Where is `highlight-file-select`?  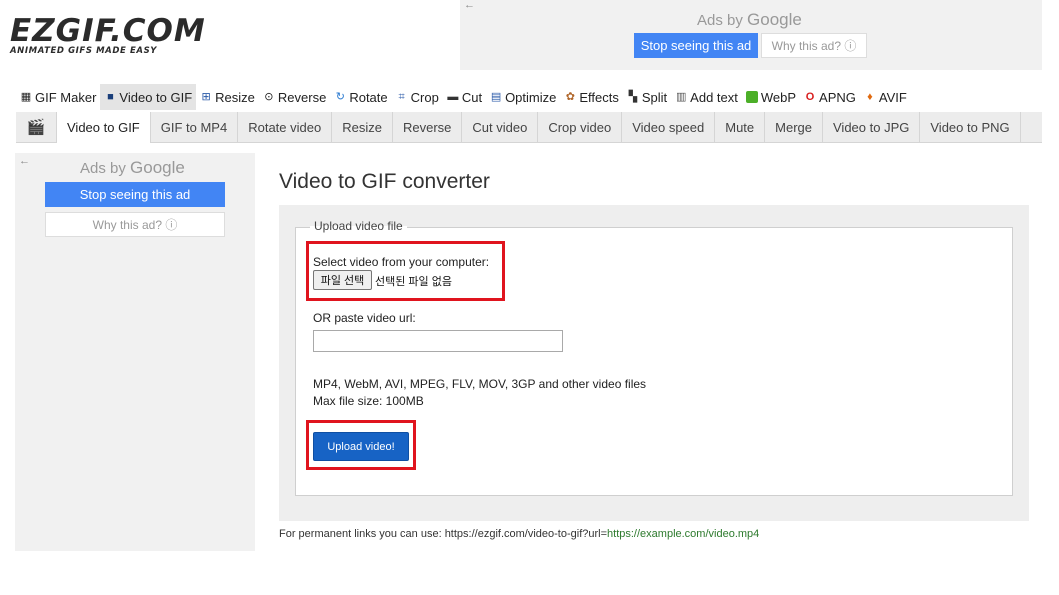
highlight-file-select is located at coordinates (405, 271).